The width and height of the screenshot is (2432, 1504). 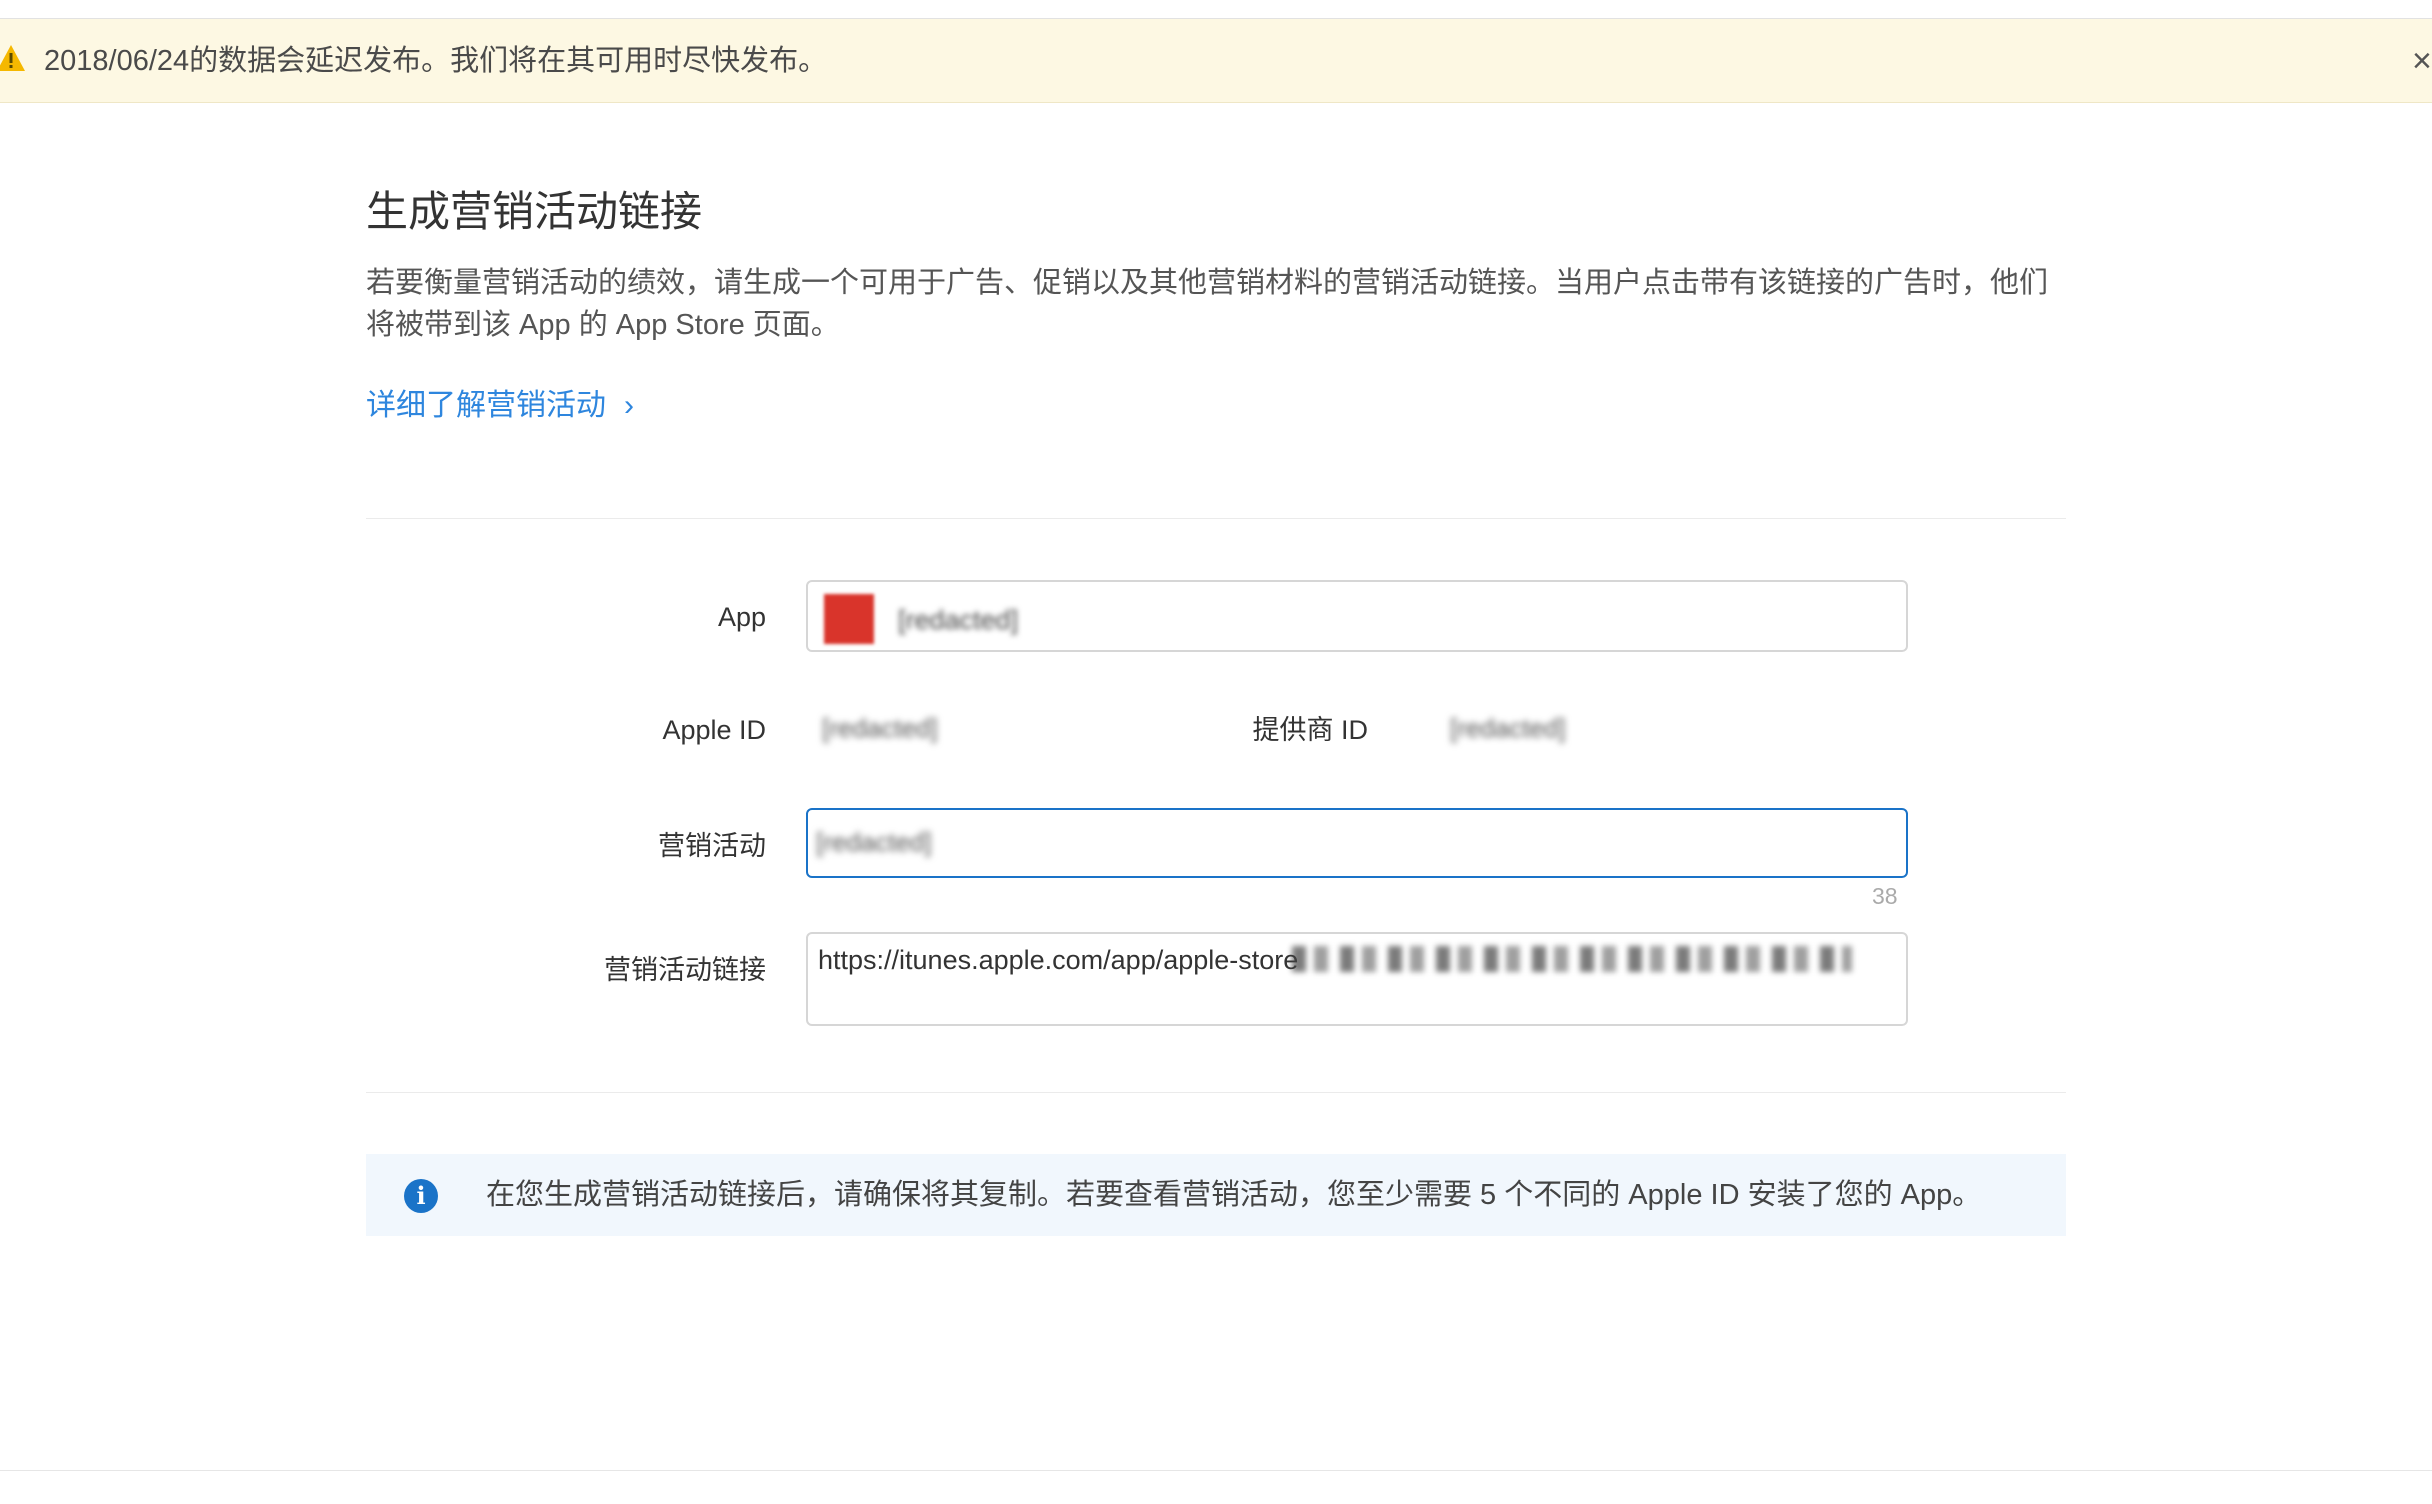 What do you see at coordinates (436, 61) in the screenshot?
I see `banner-text: 2018/06/24的数据会延迟发布。我们将在其可用时尽快发布。` at bounding box center [436, 61].